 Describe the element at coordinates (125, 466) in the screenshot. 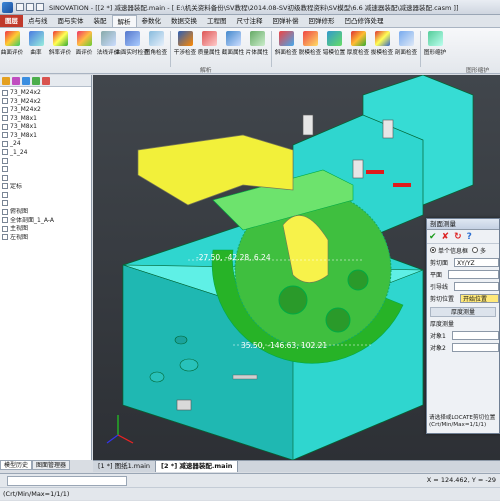

I see `doc-tab-drawing: [1 *] 图纸1.main` at that location.